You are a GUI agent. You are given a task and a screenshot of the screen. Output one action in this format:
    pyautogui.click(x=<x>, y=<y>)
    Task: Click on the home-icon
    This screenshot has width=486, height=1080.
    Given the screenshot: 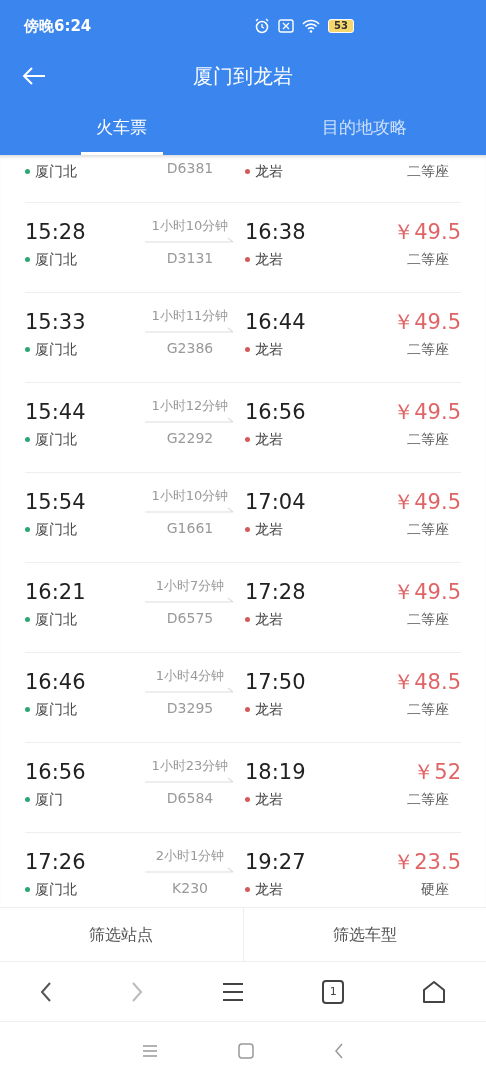 What is the action you would take?
    pyautogui.click(x=434, y=991)
    